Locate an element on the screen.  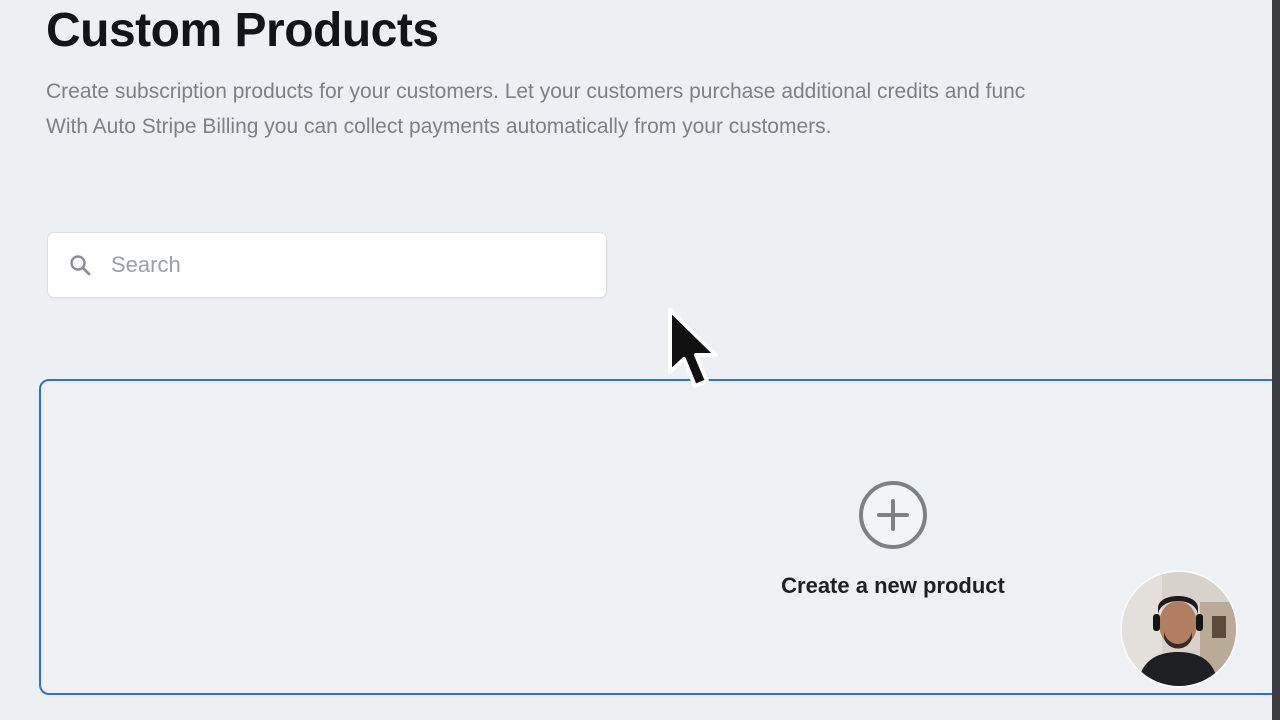
window-edge is located at coordinates (1276, 360).